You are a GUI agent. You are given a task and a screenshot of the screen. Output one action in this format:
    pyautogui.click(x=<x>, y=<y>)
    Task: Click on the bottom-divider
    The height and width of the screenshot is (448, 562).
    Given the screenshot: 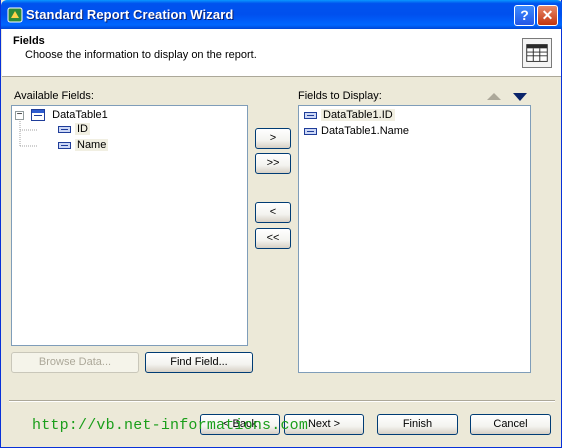 What is the action you would take?
    pyautogui.click(x=282, y=401)
    